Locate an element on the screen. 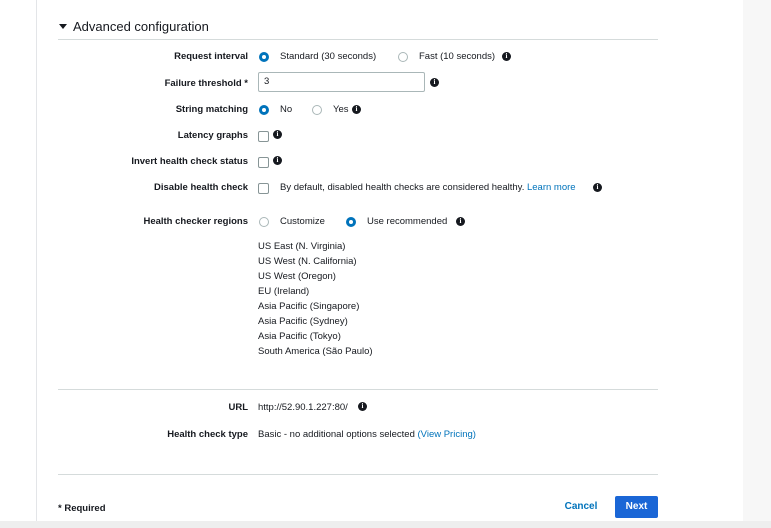 The height and width of the screenshot is (528, 771). disable-check-label: Disable health check is located at coordinates (201, 187).